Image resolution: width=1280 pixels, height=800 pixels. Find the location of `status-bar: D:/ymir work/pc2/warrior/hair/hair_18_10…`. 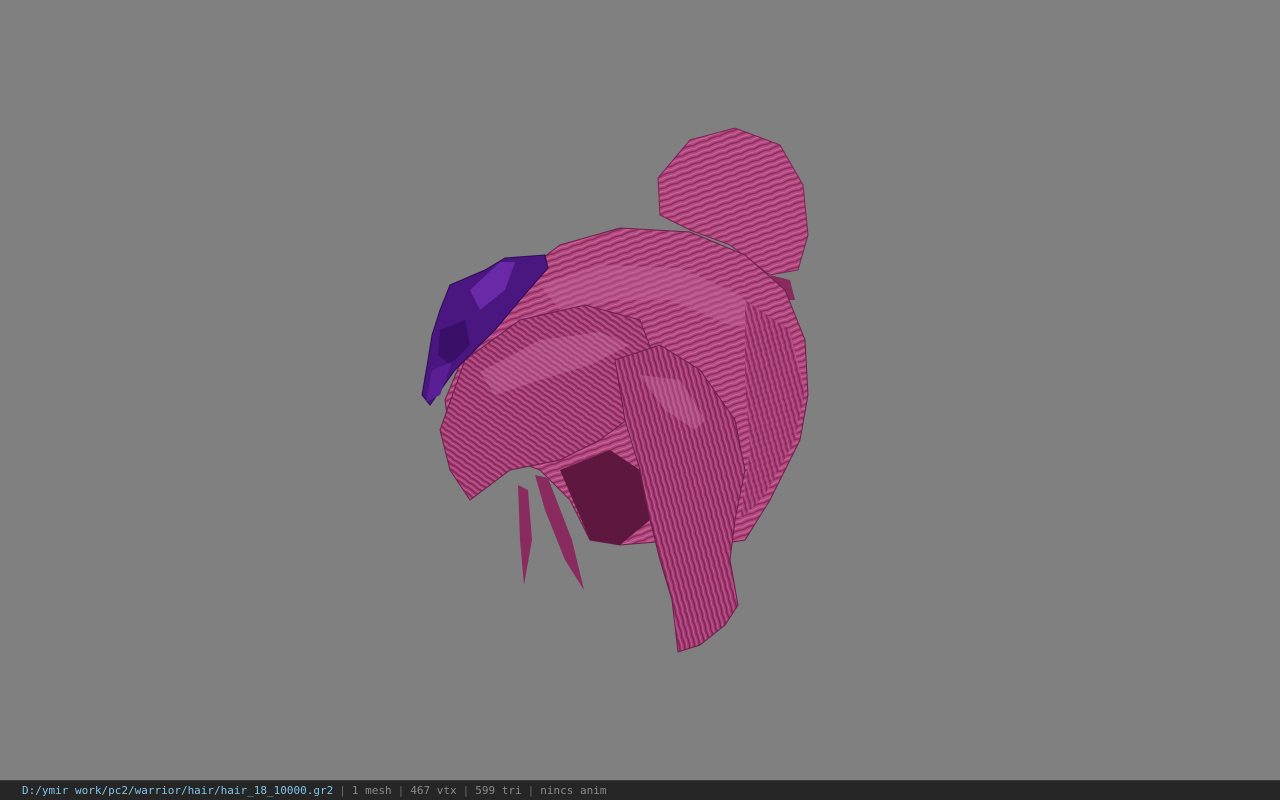

status-bar: D:/ymir work/pc2/warrior/hair/hair_18_10… is located at coordinates (640, 790).